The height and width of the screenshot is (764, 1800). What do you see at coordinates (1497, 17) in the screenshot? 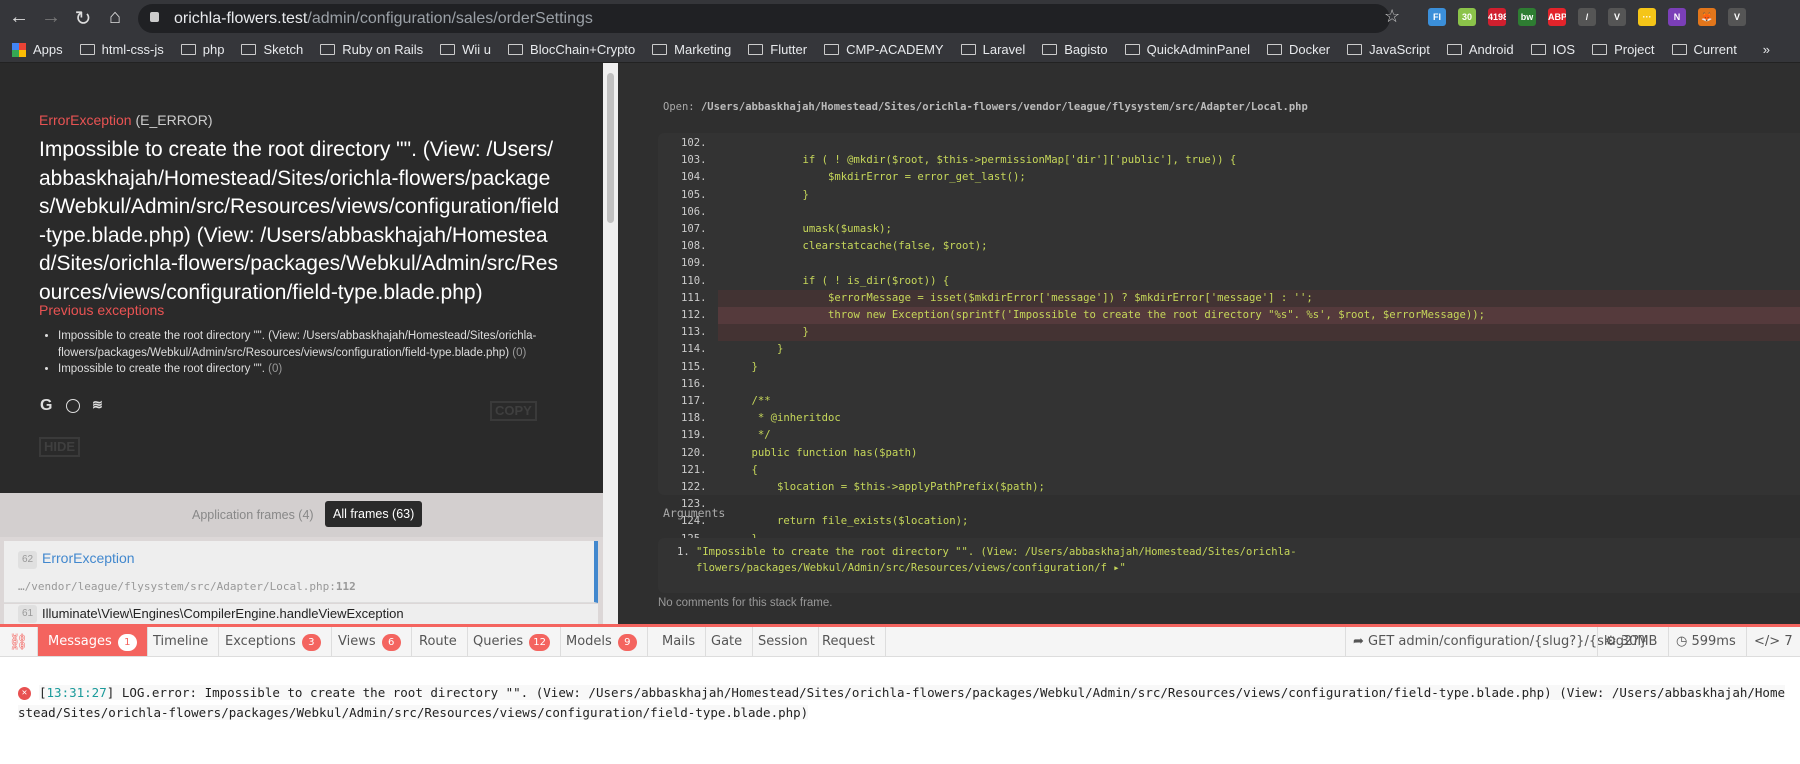
I see `extension-icon: 4198` at bounding box center [1497, 17].